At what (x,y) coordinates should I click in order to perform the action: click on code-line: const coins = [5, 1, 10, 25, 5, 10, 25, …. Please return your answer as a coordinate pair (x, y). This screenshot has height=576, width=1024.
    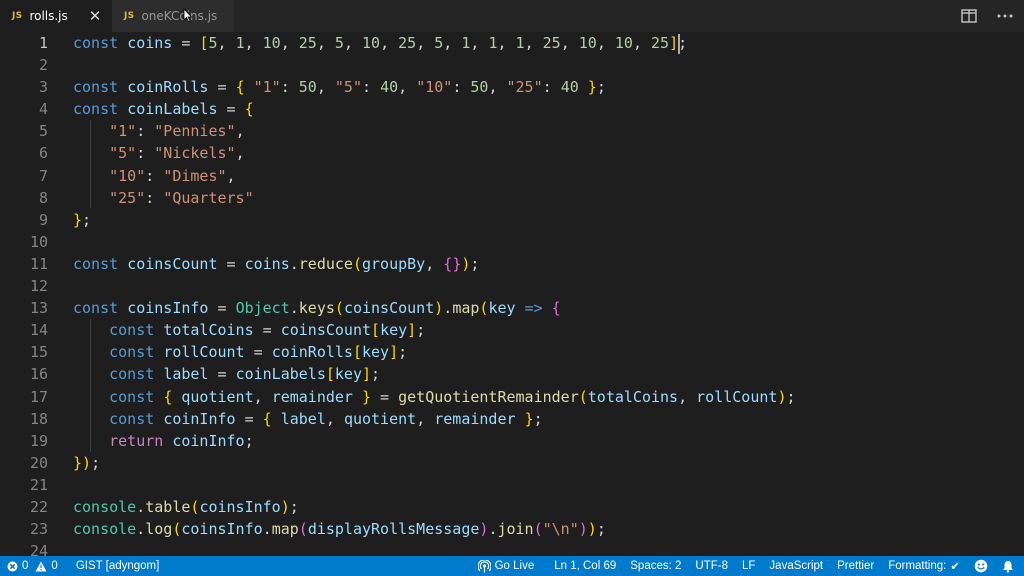
    Looking at the image, I should click on (434, 43).